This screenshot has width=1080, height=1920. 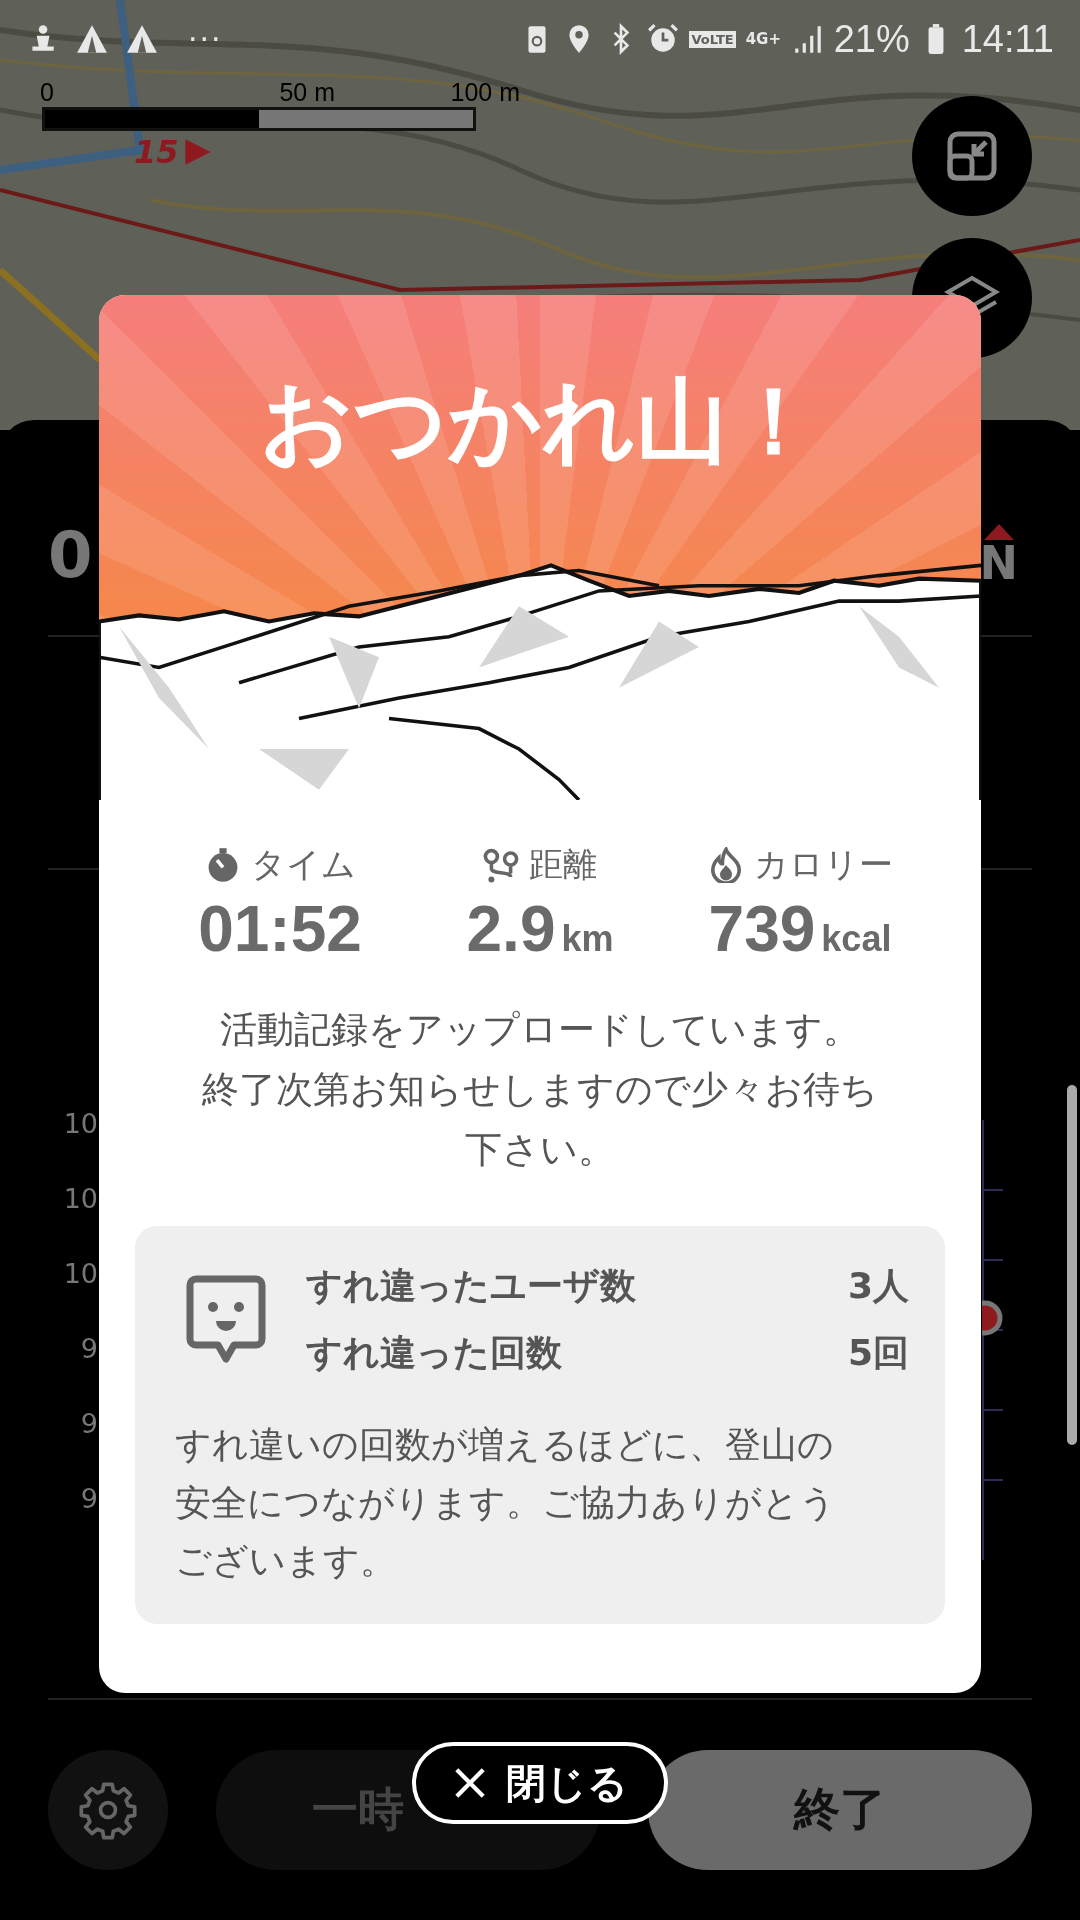 I want to click on stat-value: 01:52, so click(x=280, y=929).